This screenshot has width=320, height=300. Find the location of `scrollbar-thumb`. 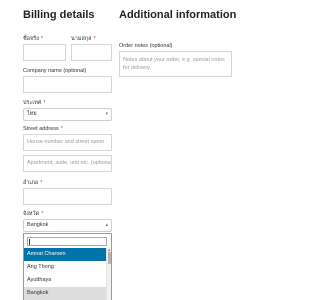

scrollbar-thumb is located at coordinates (109, 258).